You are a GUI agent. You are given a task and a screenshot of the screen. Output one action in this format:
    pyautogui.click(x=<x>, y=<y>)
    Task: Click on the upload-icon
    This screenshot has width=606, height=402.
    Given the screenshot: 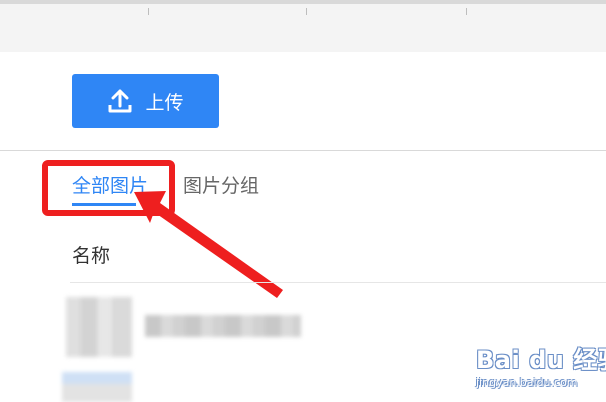 What is the action you would take?
    pyautogui.click(x=120, y=101)
    